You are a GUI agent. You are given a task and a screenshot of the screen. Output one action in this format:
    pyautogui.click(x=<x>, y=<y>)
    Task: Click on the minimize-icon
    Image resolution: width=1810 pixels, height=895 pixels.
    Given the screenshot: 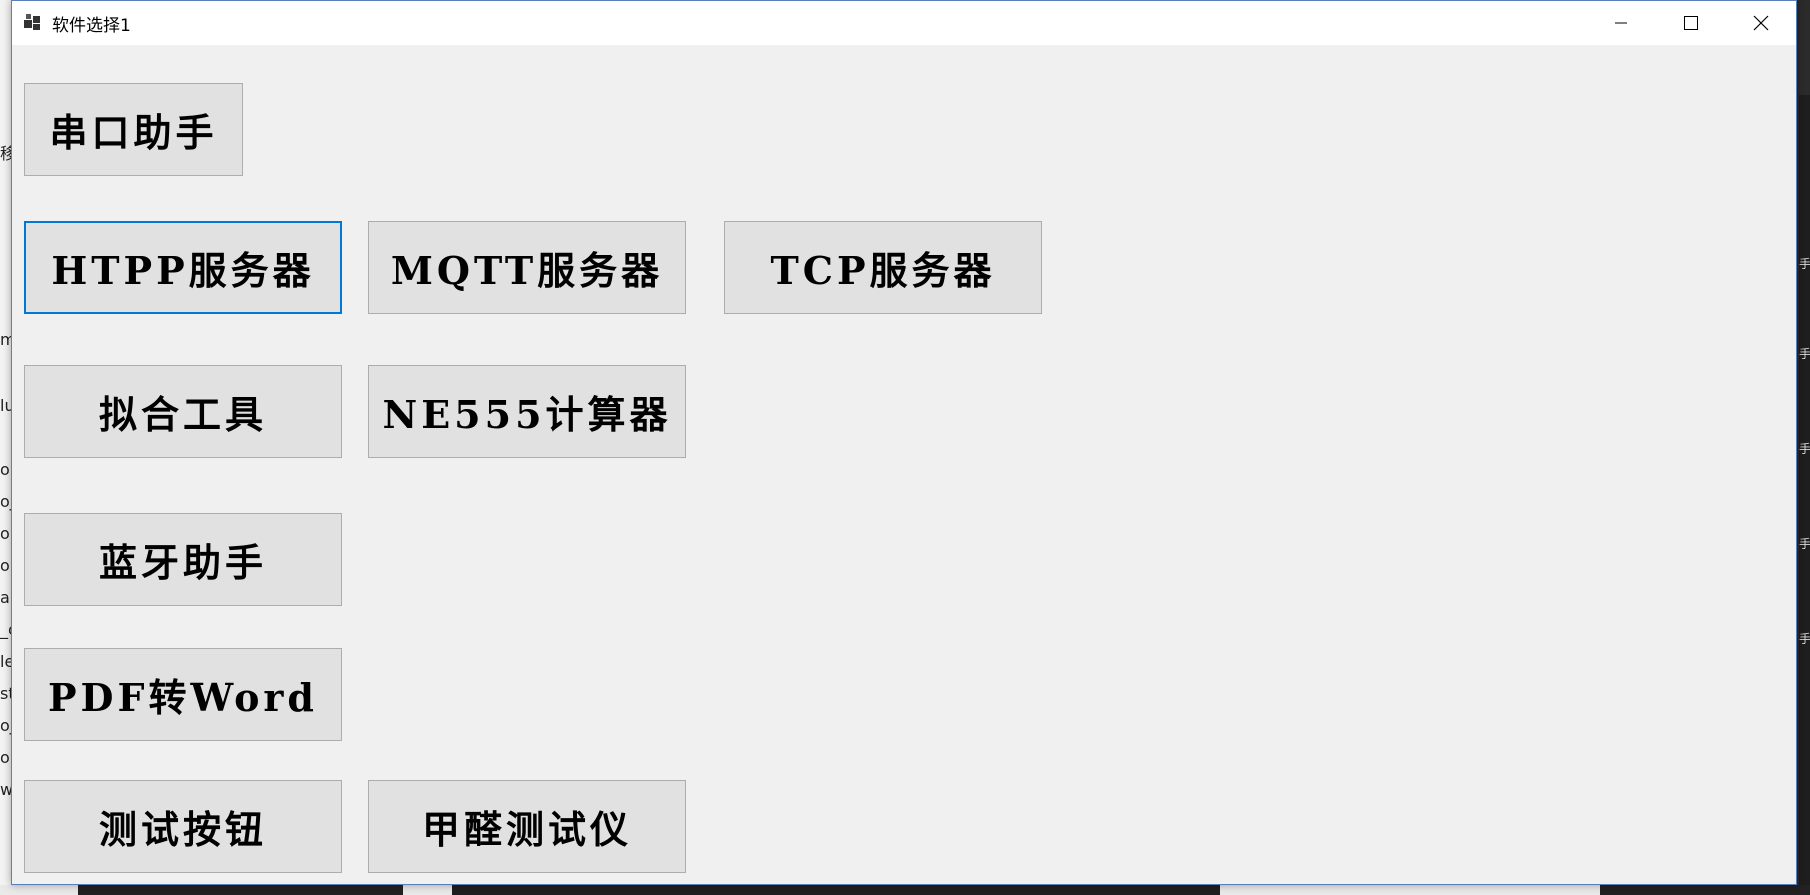 What is the action you would take?
    pyautogui.click(x=1621, y=23)
    